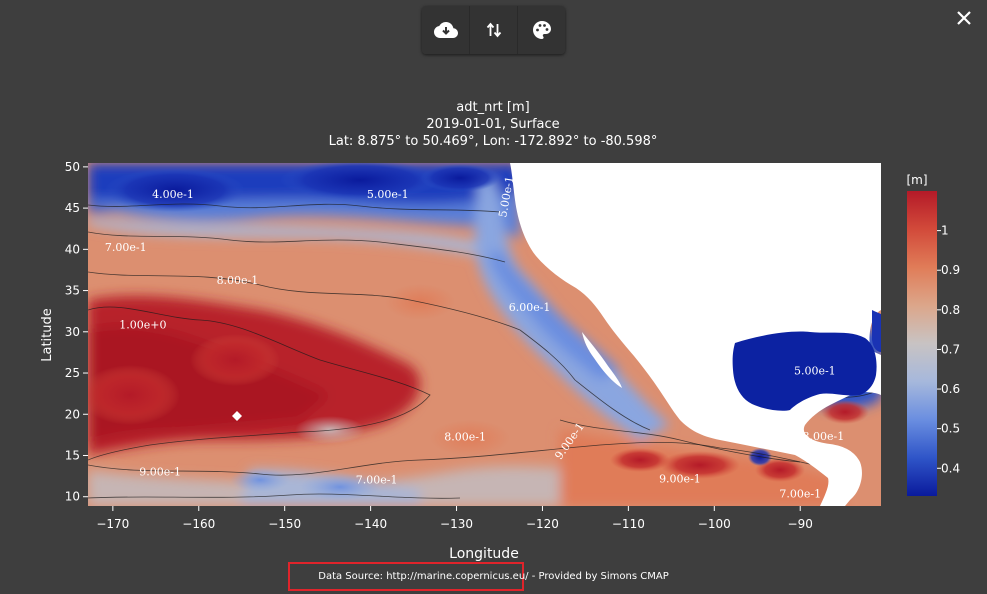  Describe the element at coordinates (628, 524) in the screenshot. I see `x-tick-label: −110` at that location.